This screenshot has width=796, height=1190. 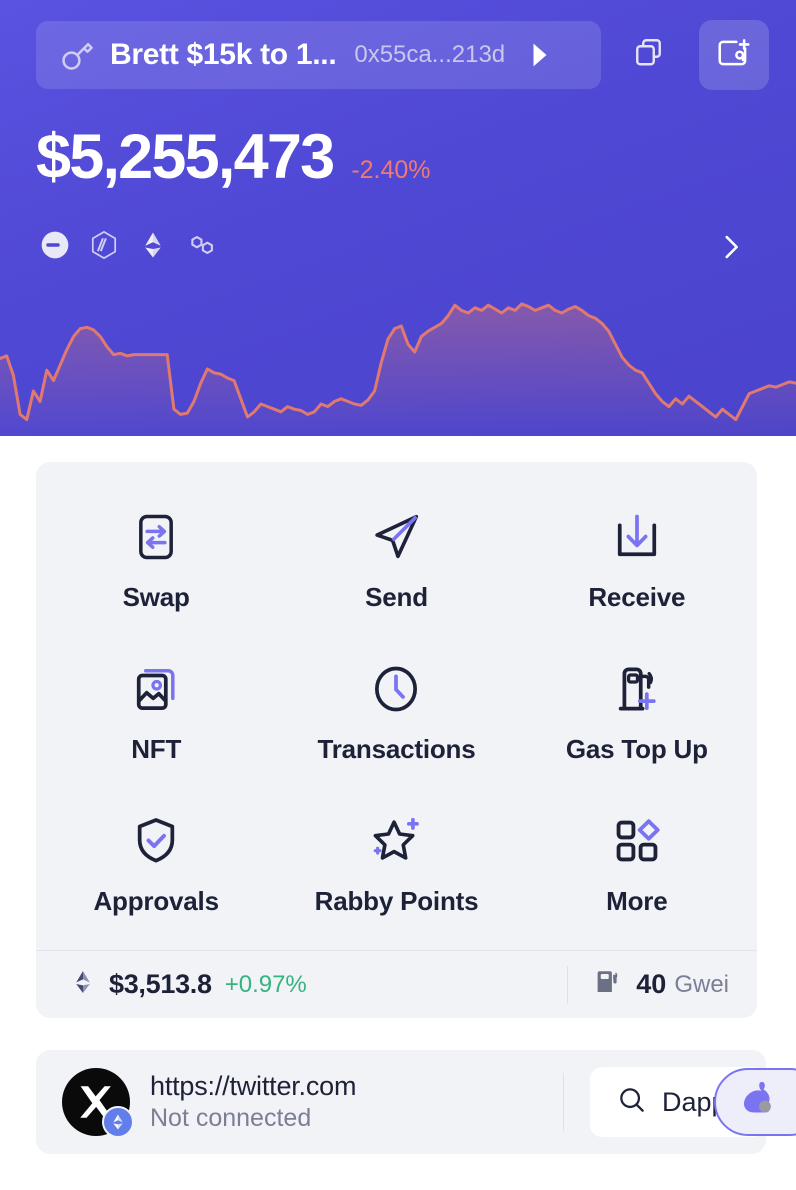 I want to click on balance-row: $5,255,473 -2.40%, so click(x=233, y=157).